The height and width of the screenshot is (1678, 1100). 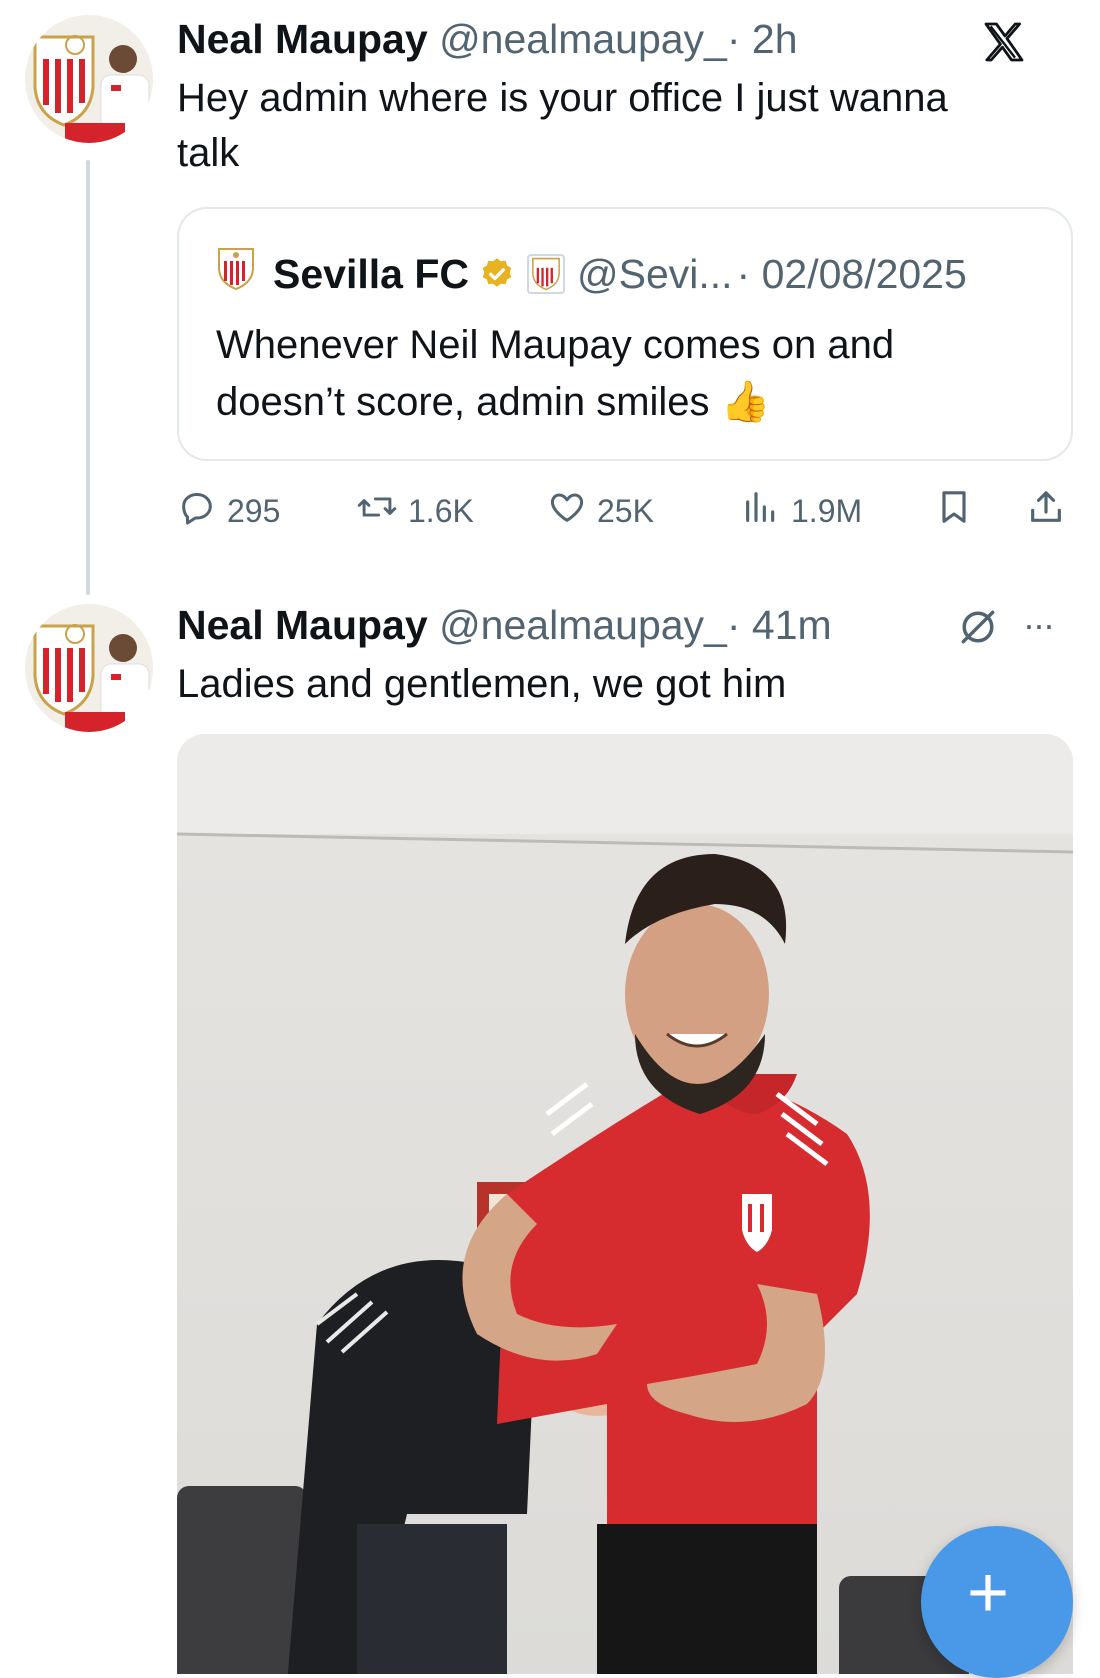 I want to click on tweet-text: Ladies and gentlemen, we got him, so click(x=482, y=684).